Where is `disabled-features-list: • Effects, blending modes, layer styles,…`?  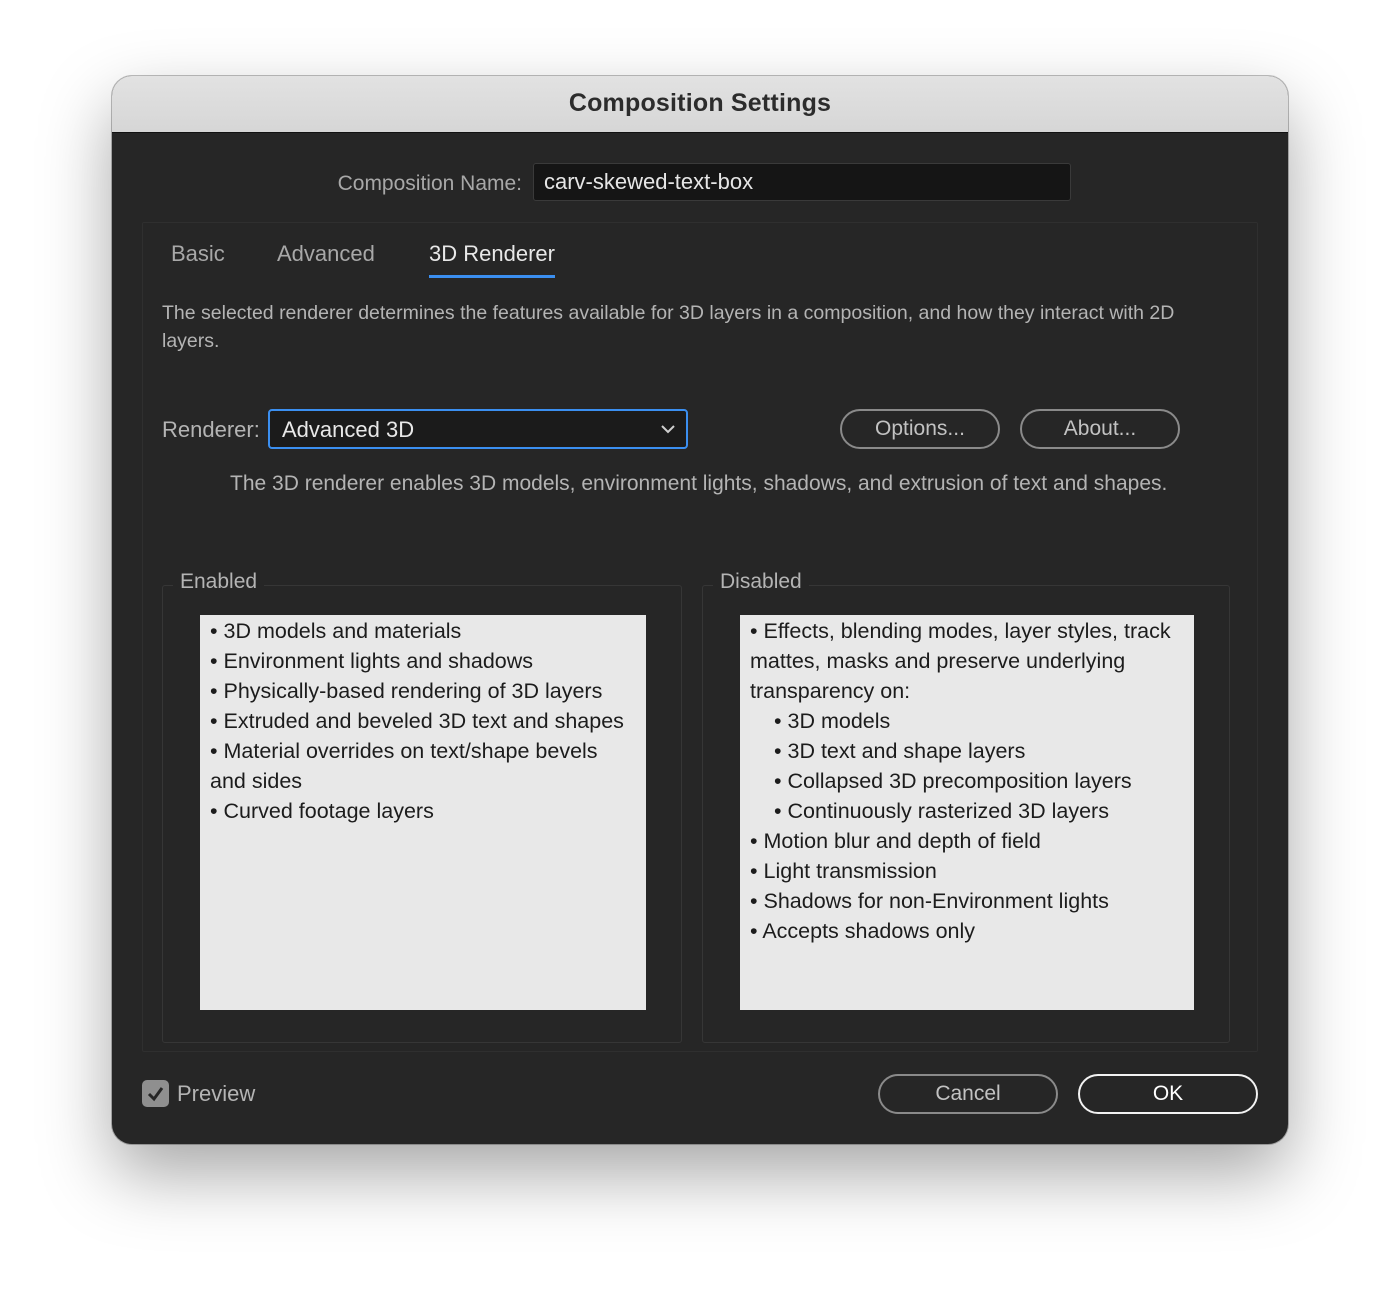 disabled-features-list: • Effects, blending modes, layer styles,… is located at coordinates (967, 812).